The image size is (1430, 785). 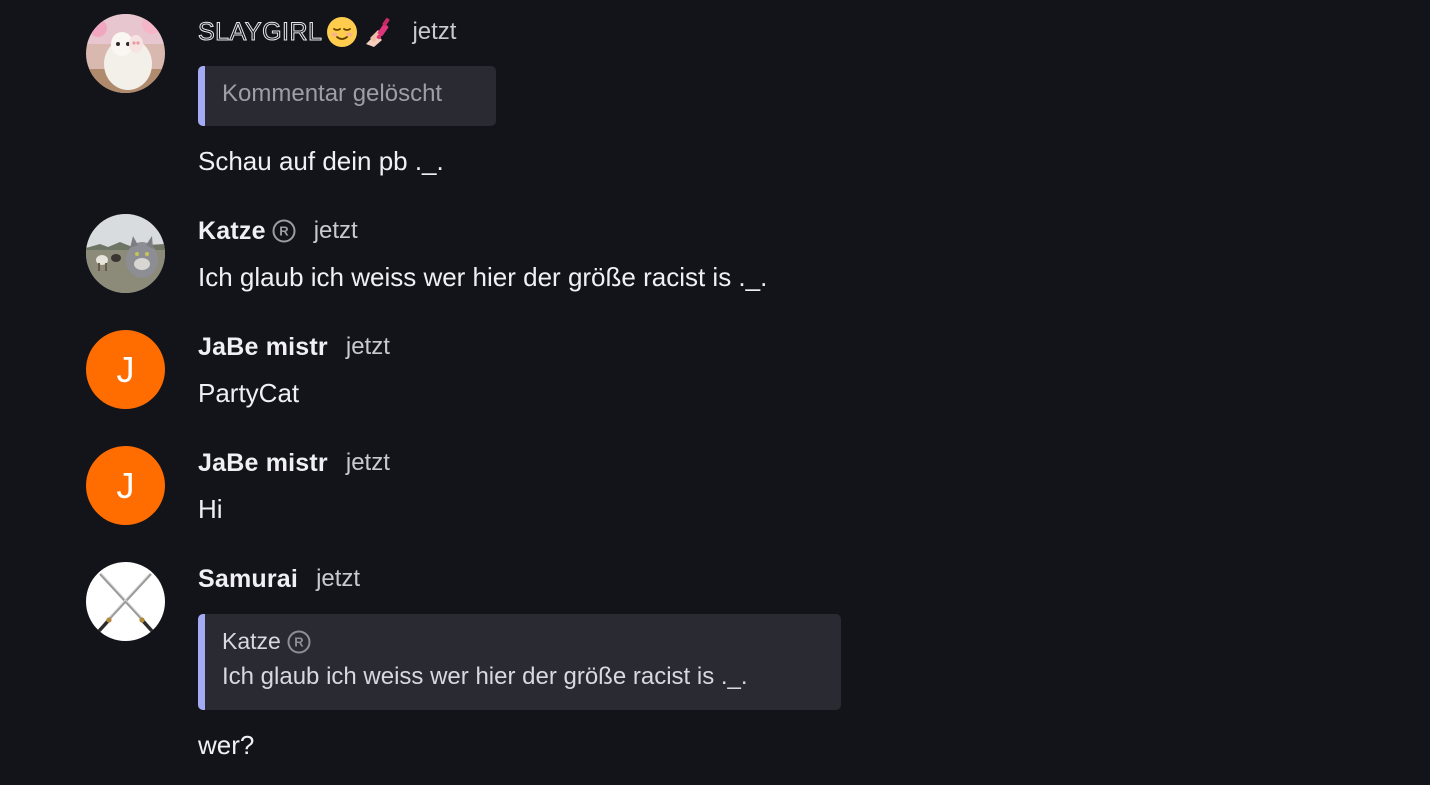 What do you see at coordinates (378, 32) in the screenshot?
I see `nail-polish-emoji-icon` at bounding box center [378, 32].